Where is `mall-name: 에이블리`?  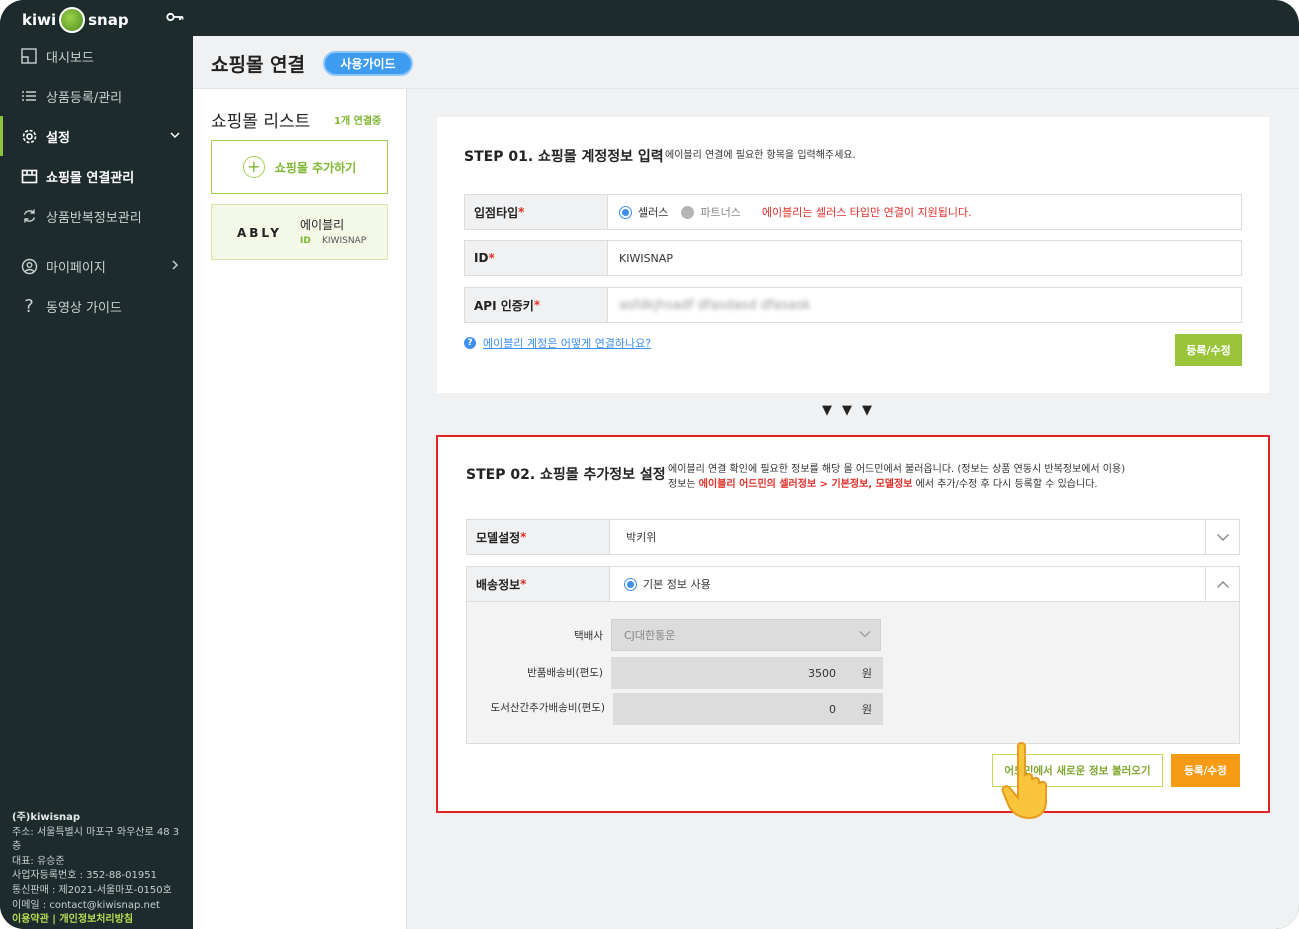
mall-name: 에이블리 is located at coordinates (322, 225).